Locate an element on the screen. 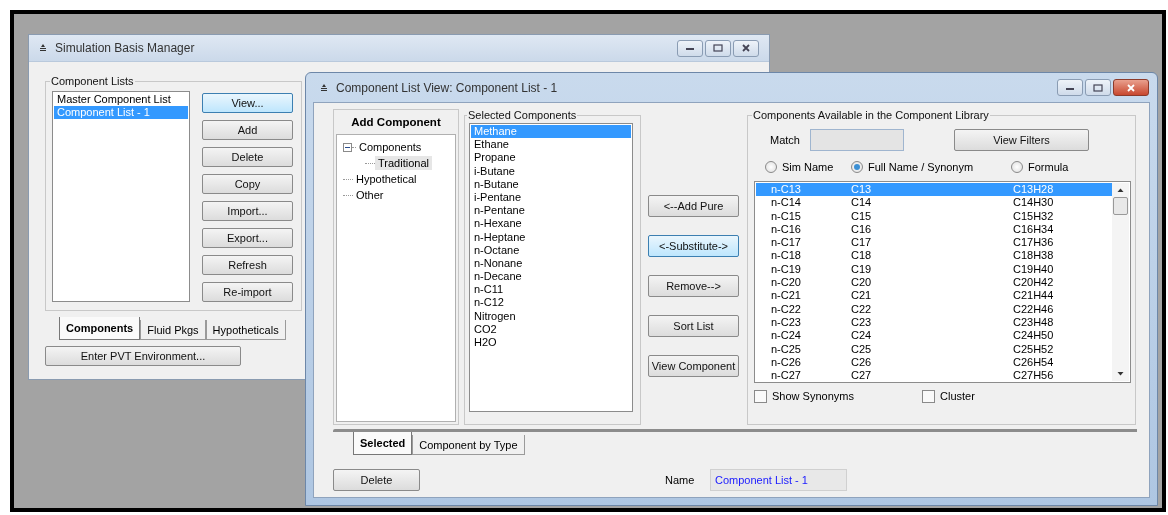  list-row: n-C24 C24 C24H50 is located at coordinates (934, 336).